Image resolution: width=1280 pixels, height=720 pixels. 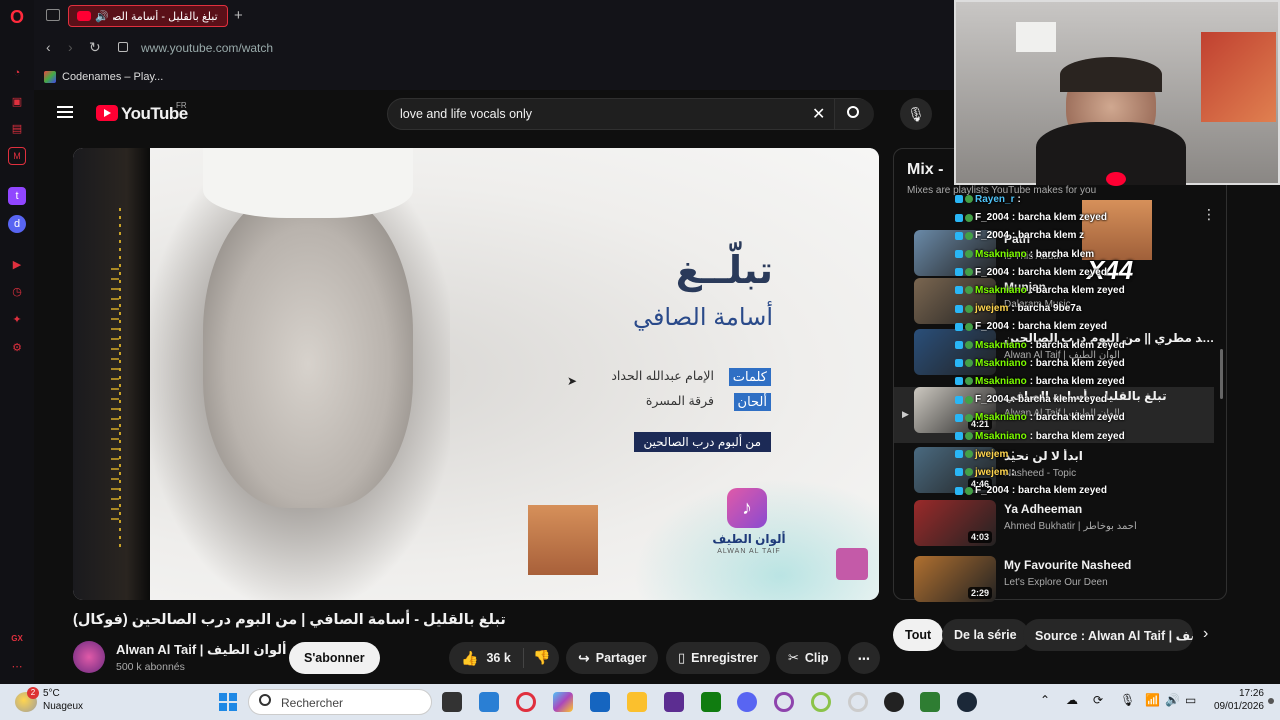 What do you see at coordinates (674, 702) in the screenshot?
I see `app-purple-icon` at bounding box center [674, 702].